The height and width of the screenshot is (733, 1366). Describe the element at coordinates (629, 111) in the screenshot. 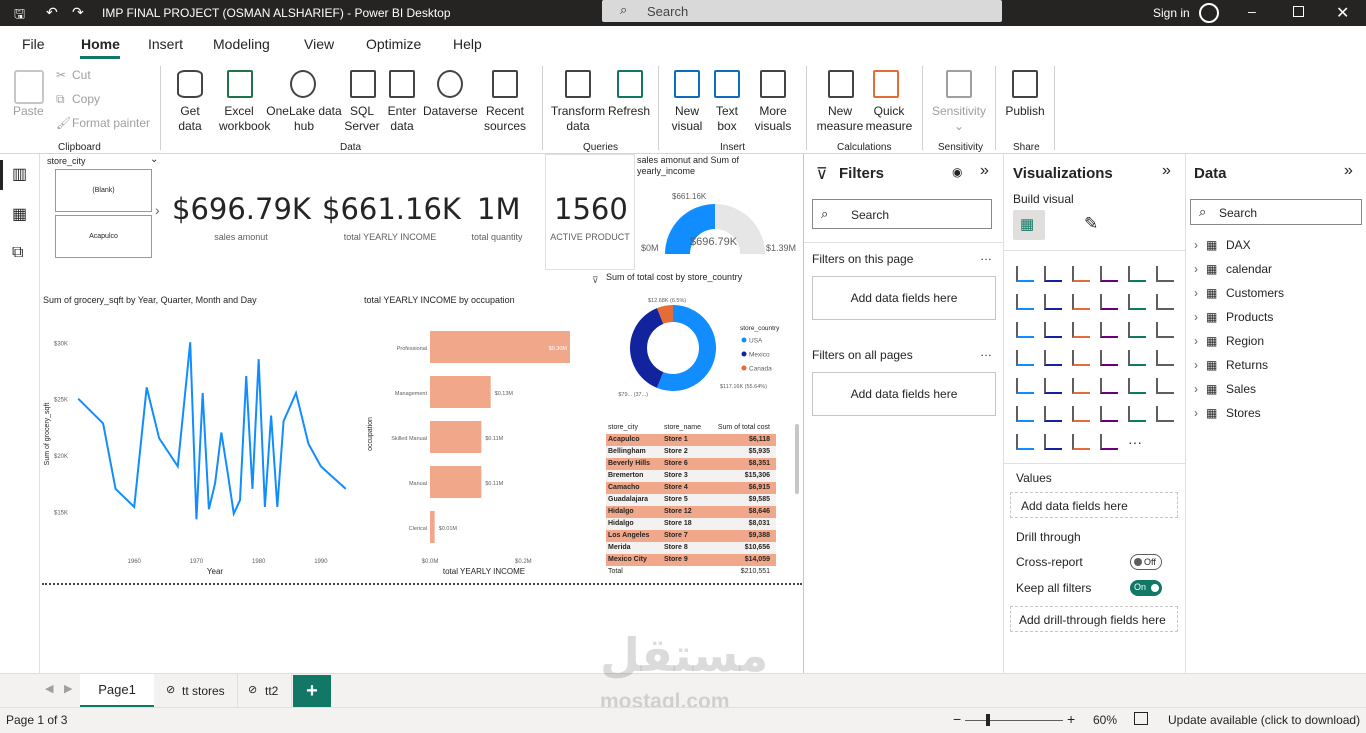

I see `refresh-button: Refresh` at that location.